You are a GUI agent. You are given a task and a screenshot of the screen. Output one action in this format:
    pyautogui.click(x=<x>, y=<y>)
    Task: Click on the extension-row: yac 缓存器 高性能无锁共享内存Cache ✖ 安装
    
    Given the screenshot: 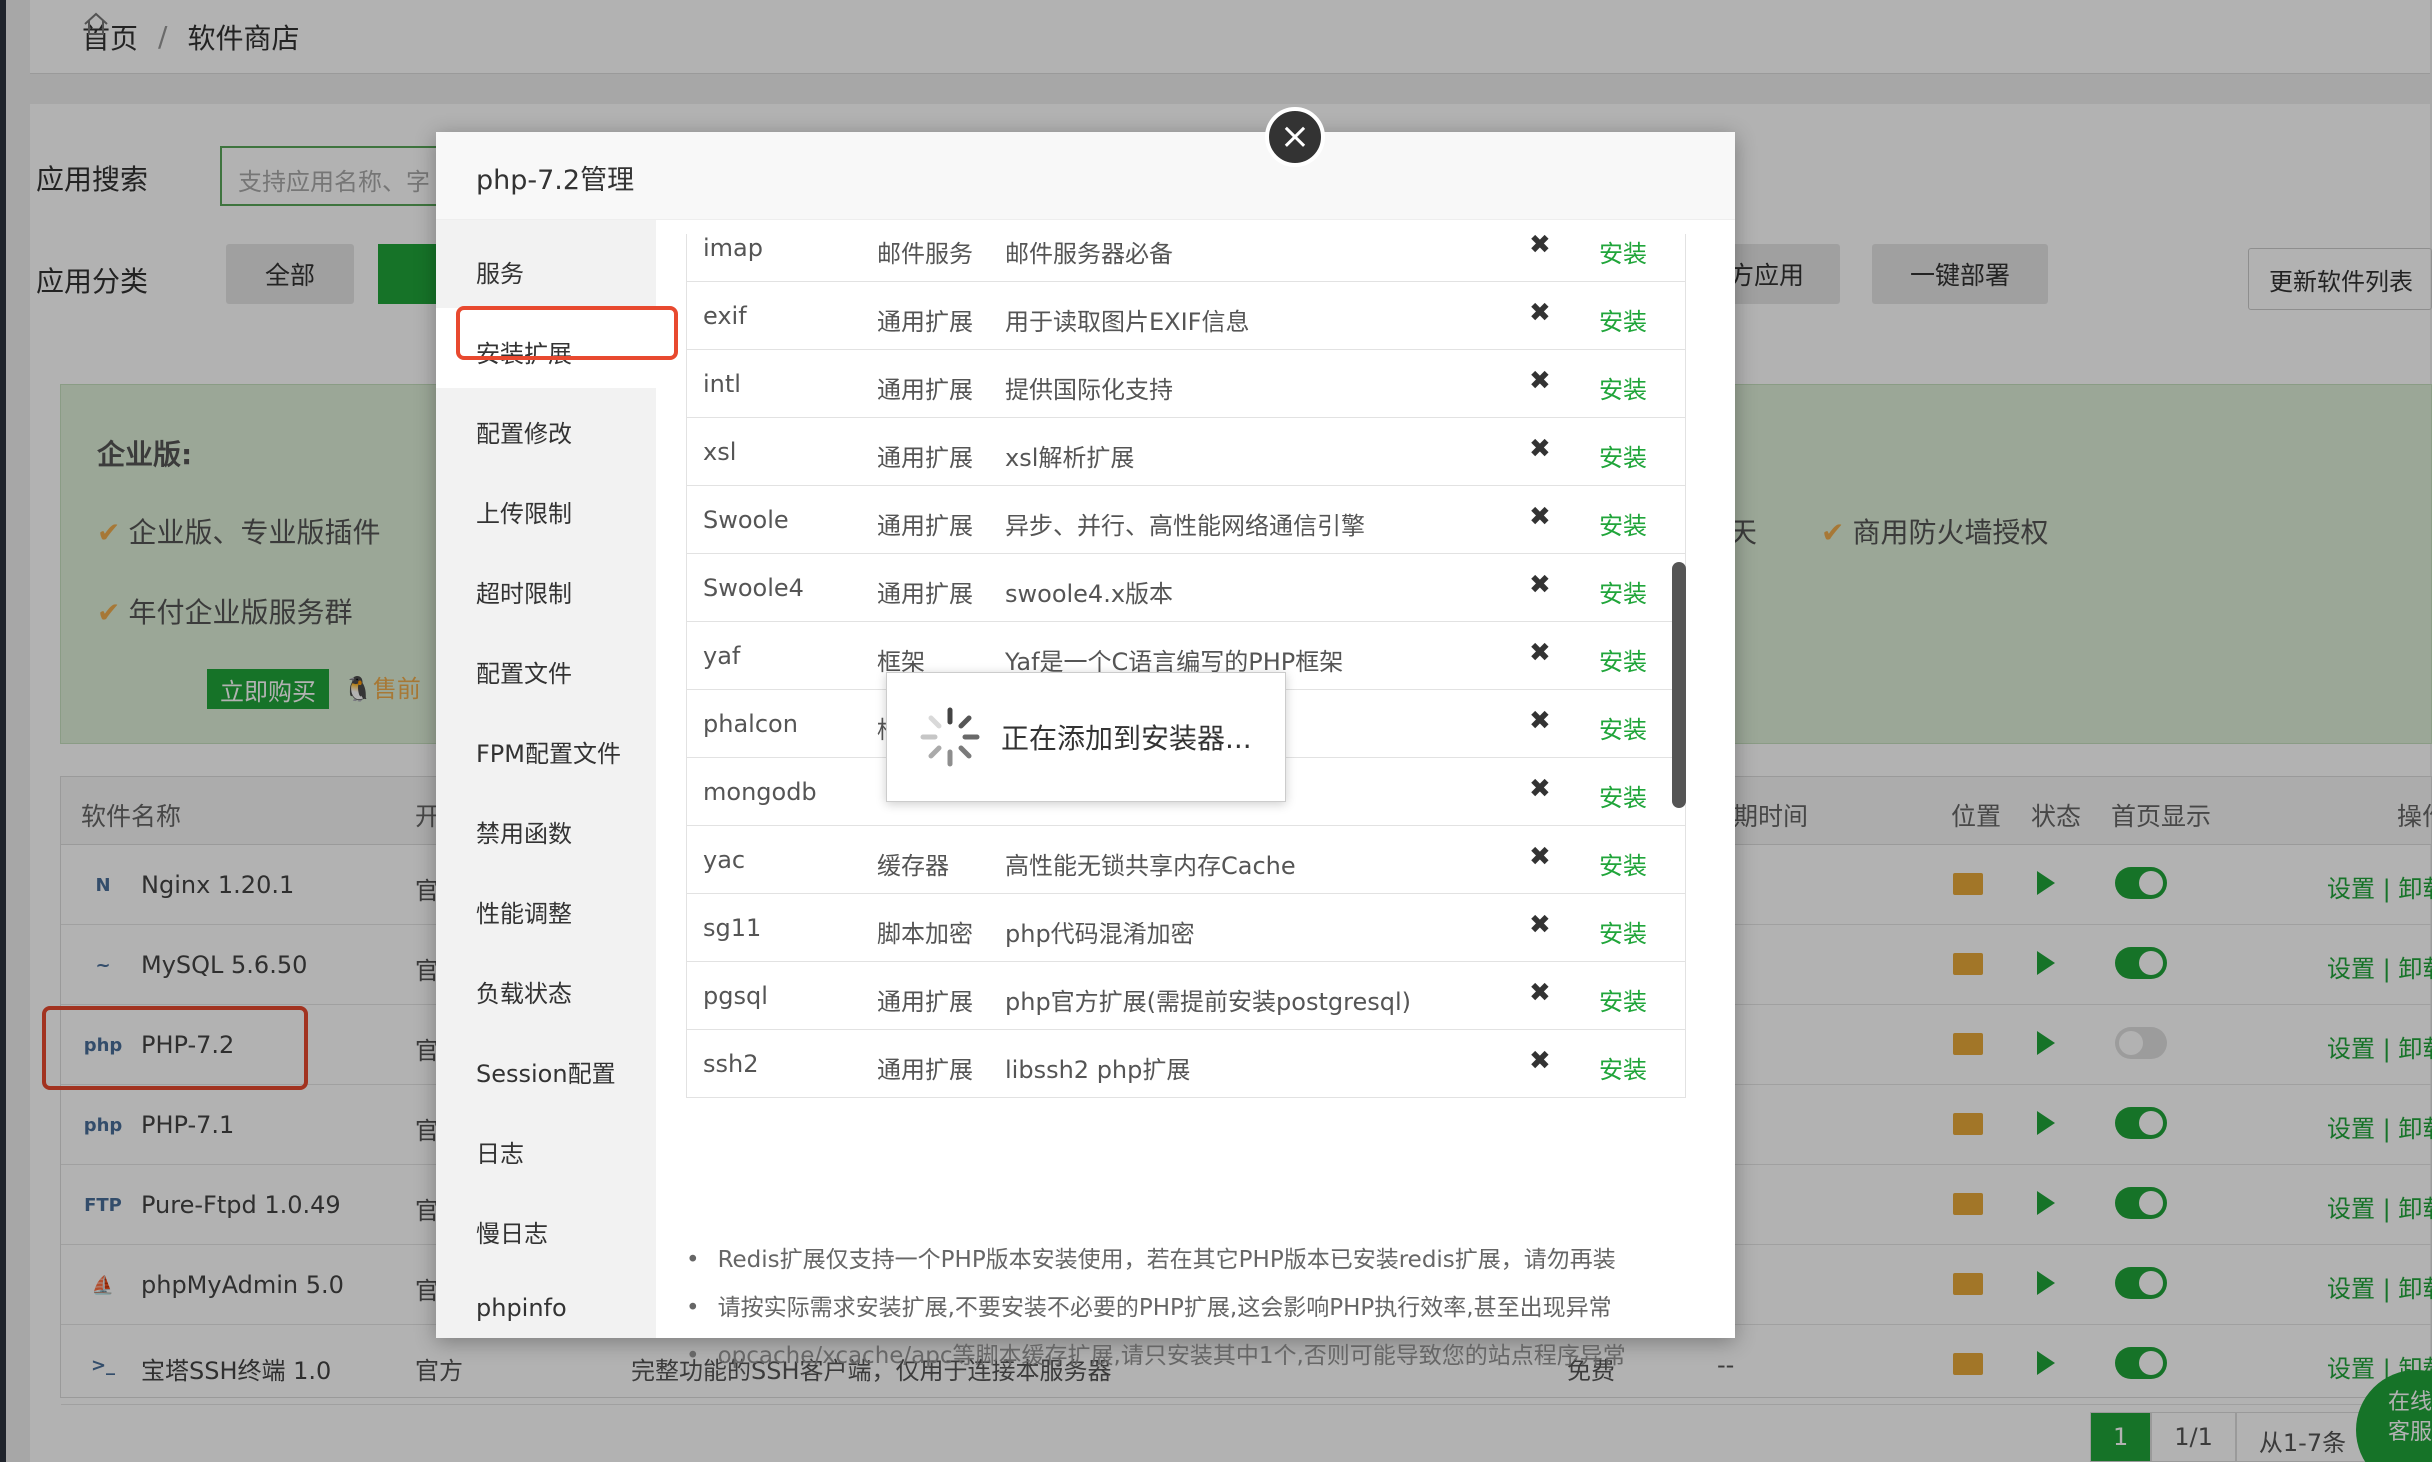 What is the action you would take?
    pyautogui.click(x=1186, y=860)
    